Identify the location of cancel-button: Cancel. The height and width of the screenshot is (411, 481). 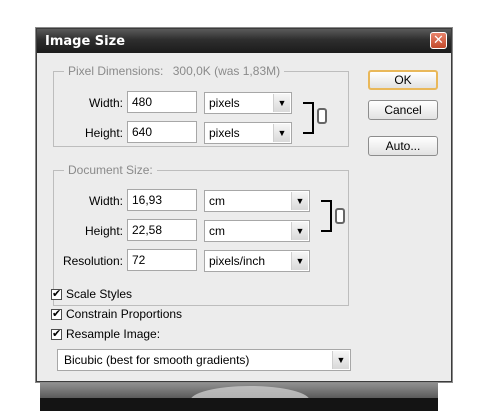
(403, 110).